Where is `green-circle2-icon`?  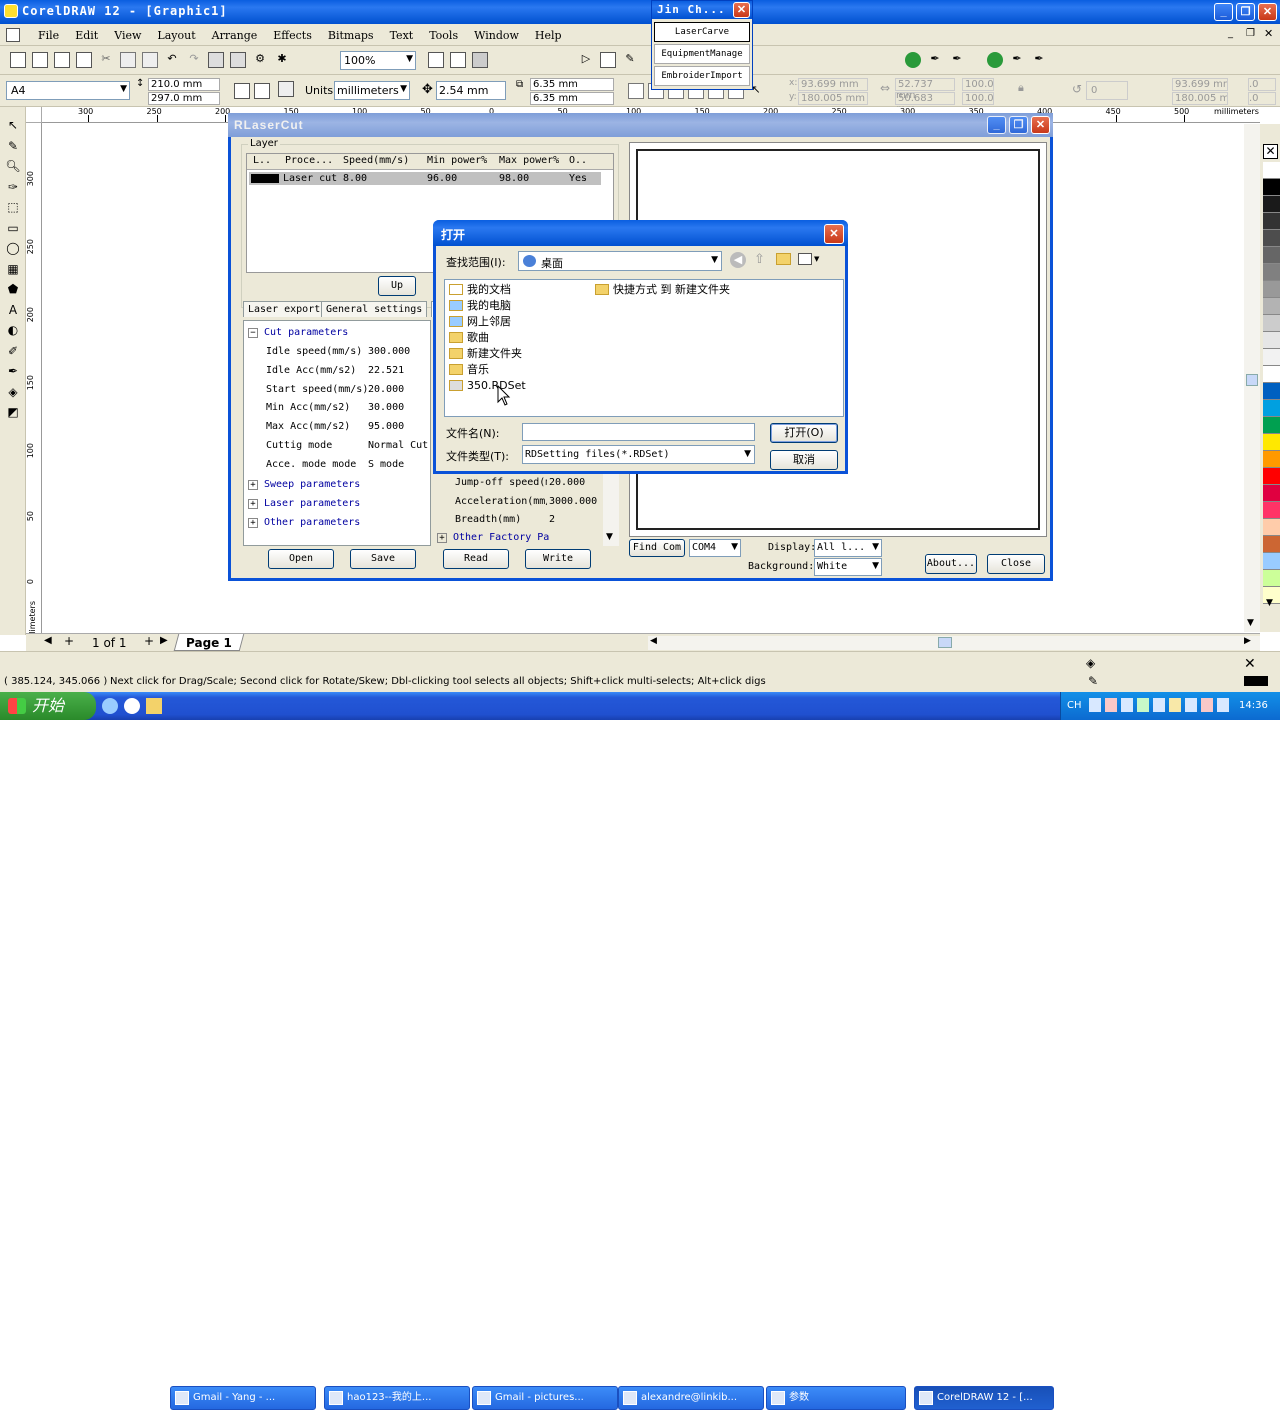 green-circle2-icon is located at coordinates (995, 60).